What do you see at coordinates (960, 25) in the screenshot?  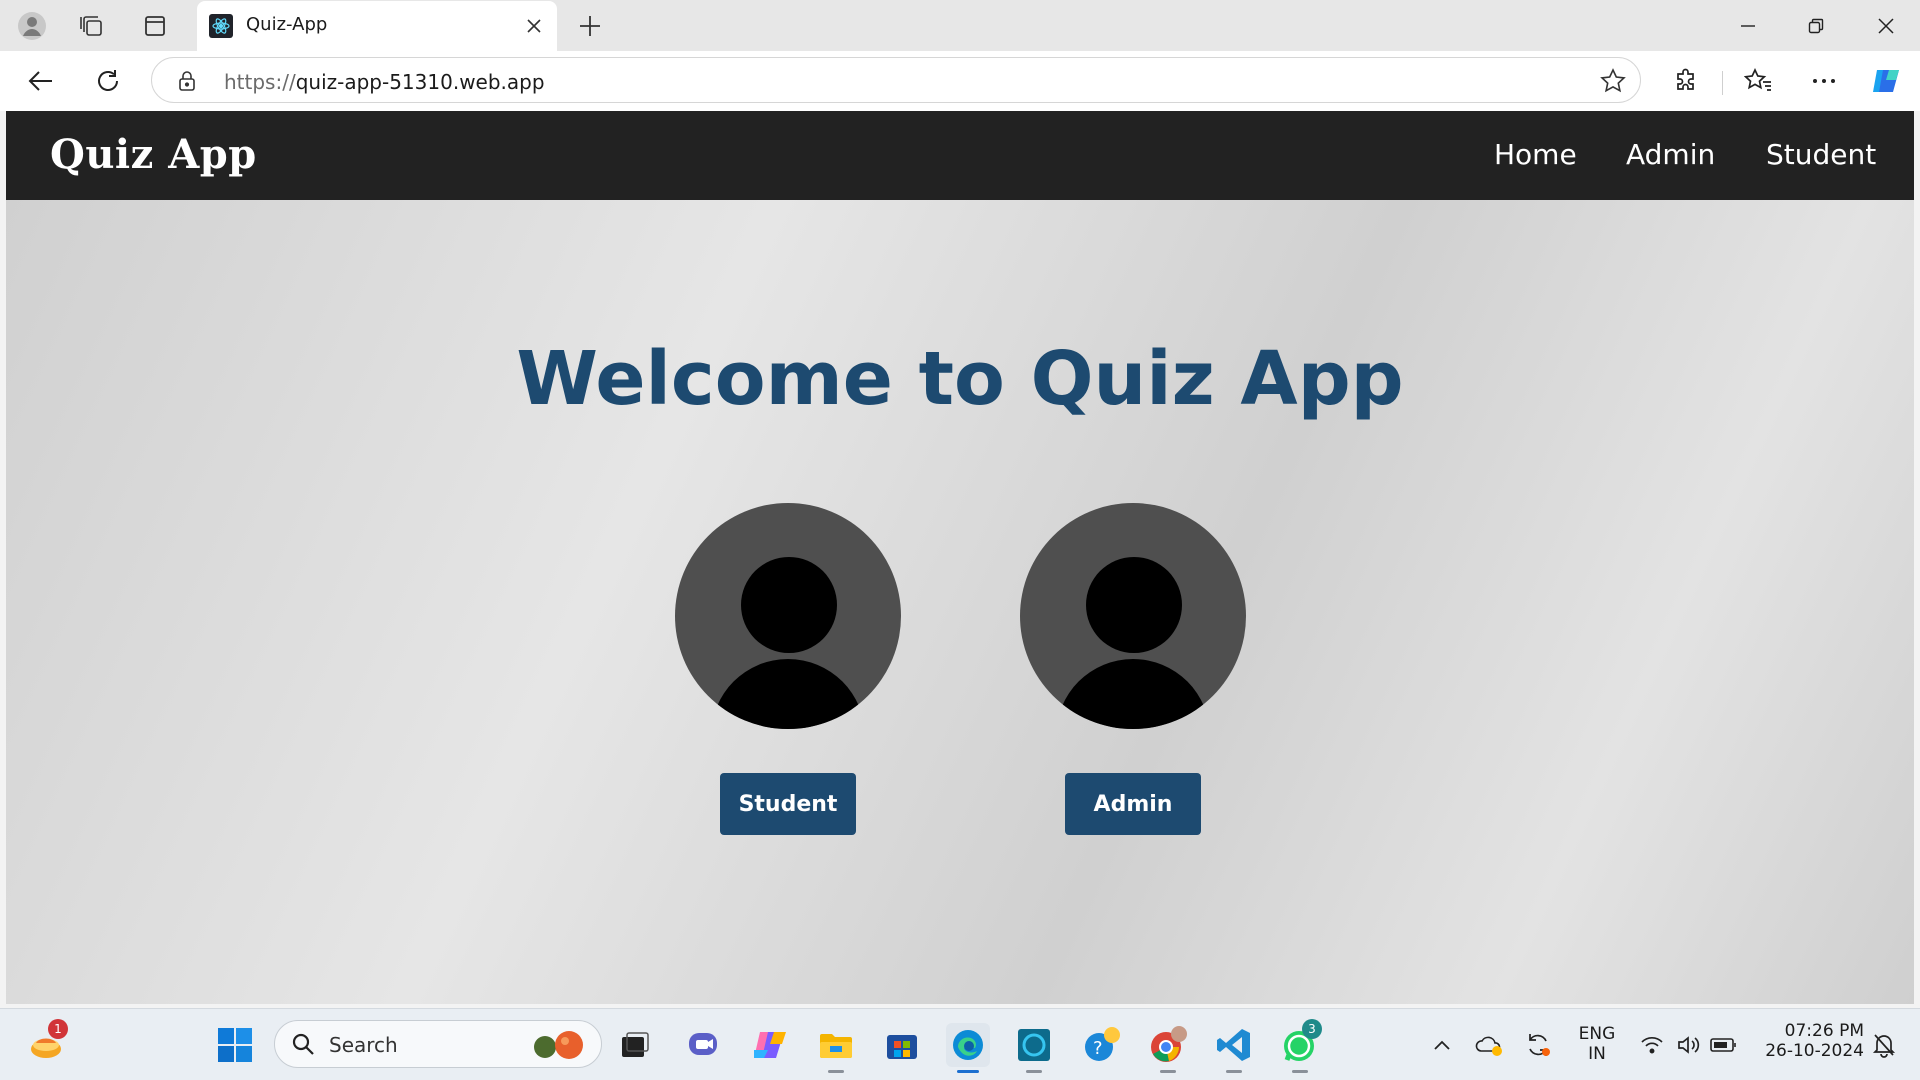 I see `browser-tab-strip: Quiz-App` at bounding box center [960, 25].